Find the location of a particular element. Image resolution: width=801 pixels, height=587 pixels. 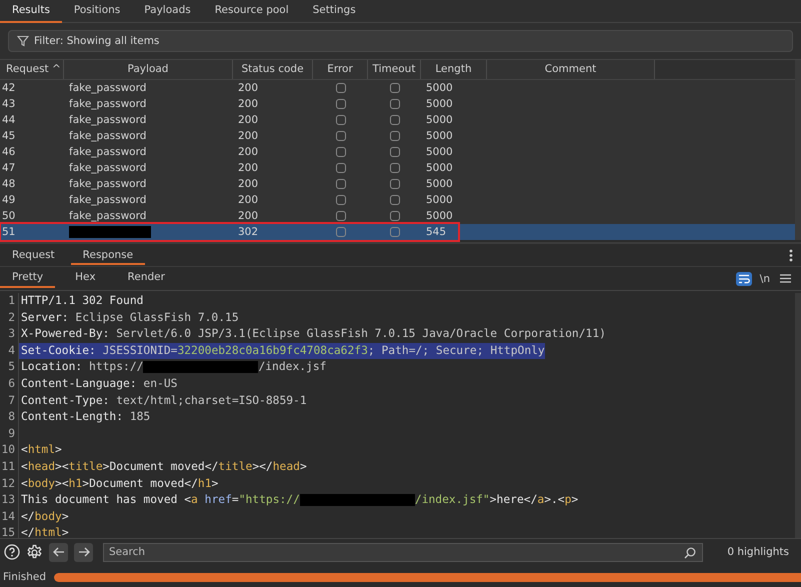

code-text: "https:// is located at coordinates (269, 499).